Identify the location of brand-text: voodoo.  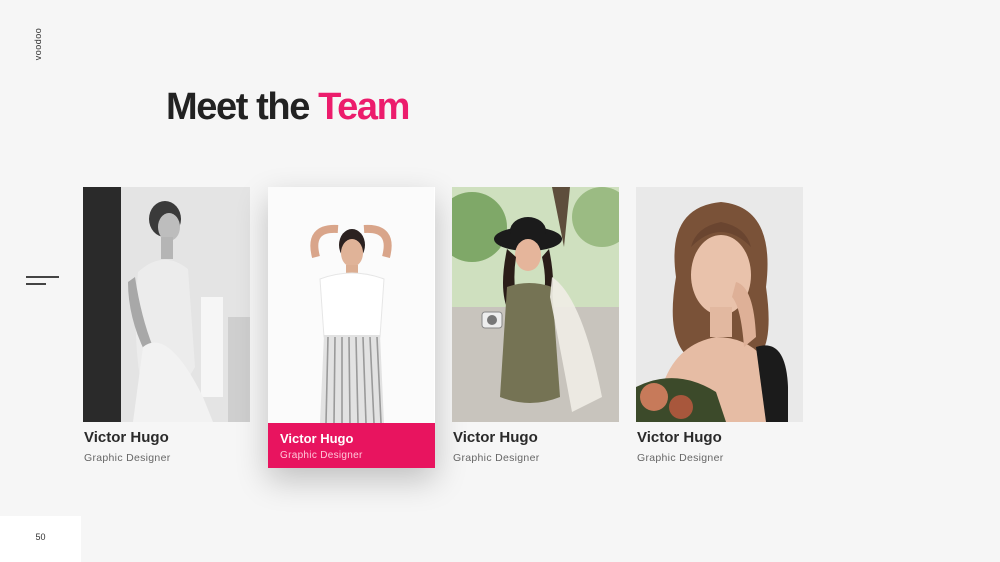
(38, 44).